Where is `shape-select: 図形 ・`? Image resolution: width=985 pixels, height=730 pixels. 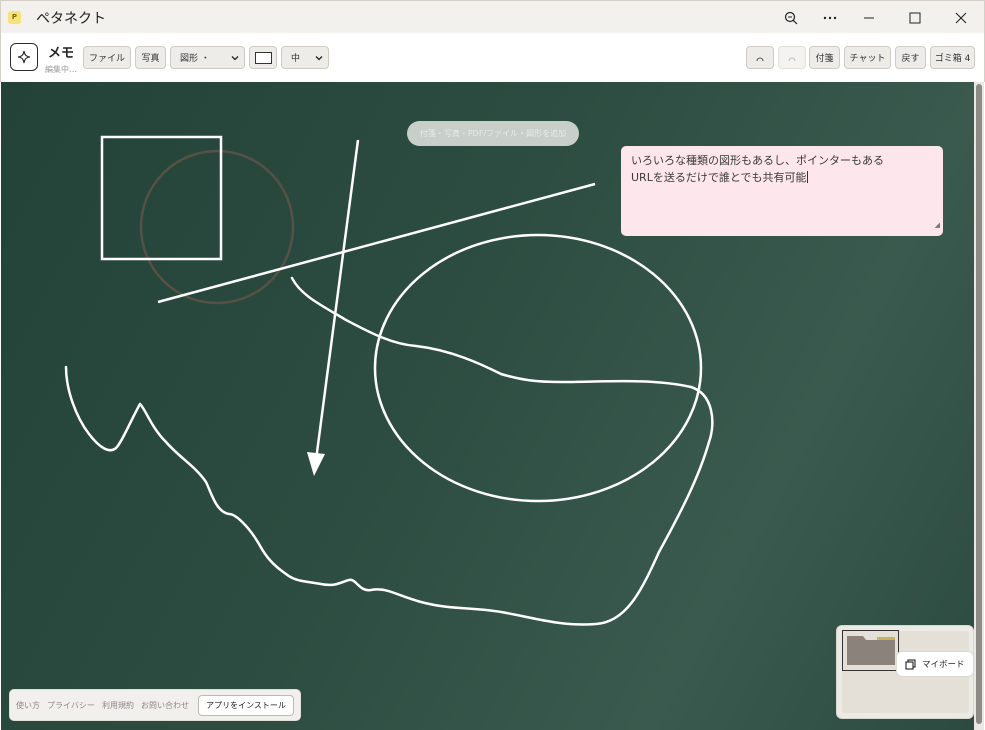
shape-select: 図形 ・ is located at coordinates (207, 57).